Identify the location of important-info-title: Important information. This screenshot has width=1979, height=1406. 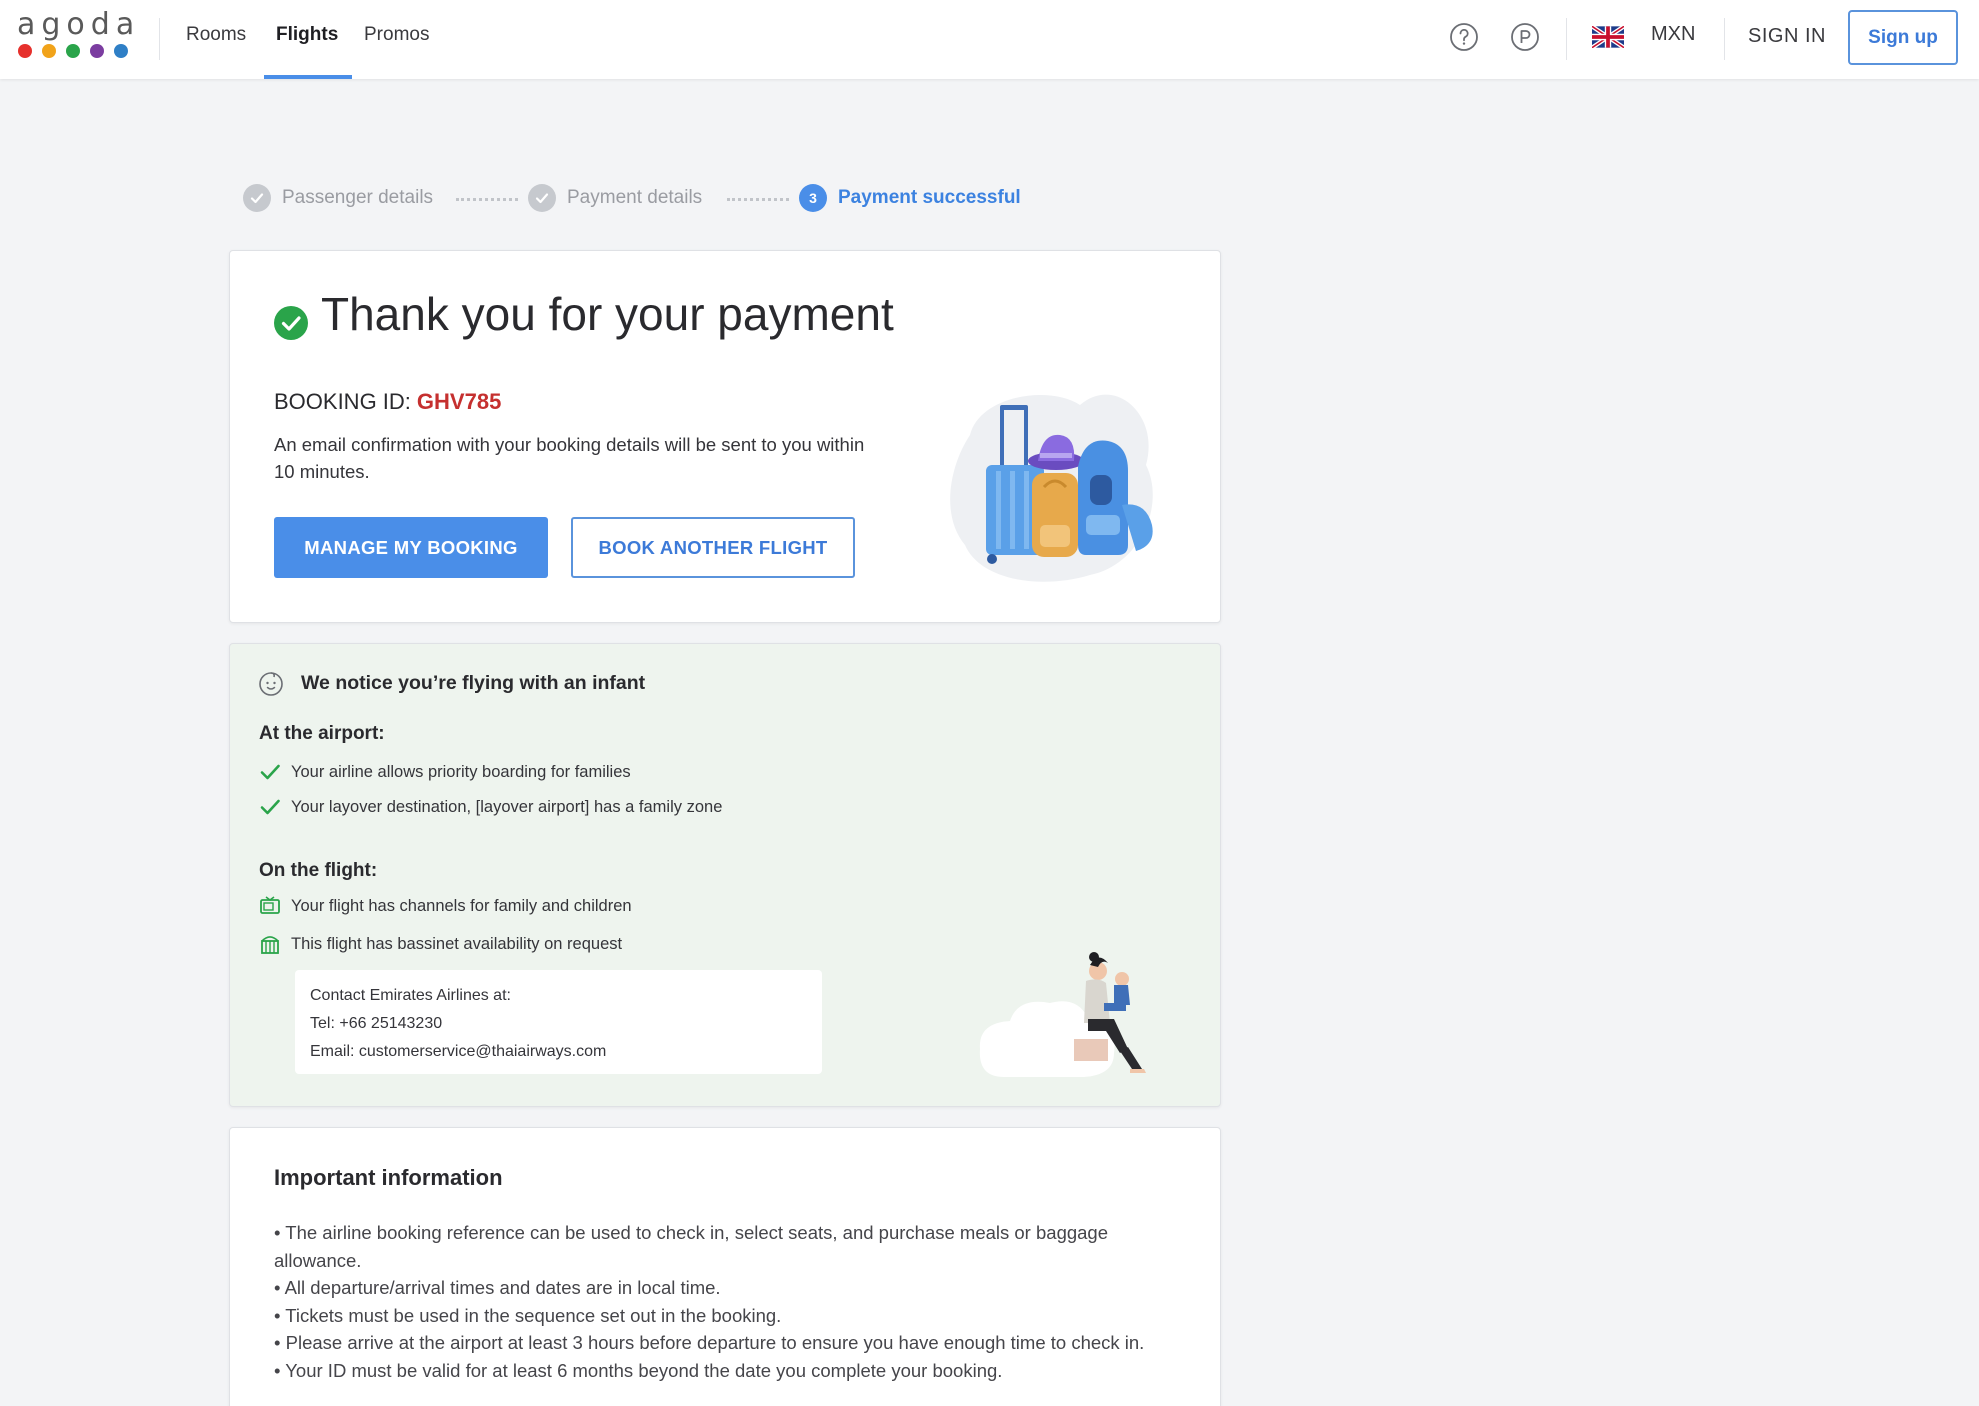
(388, 1177).